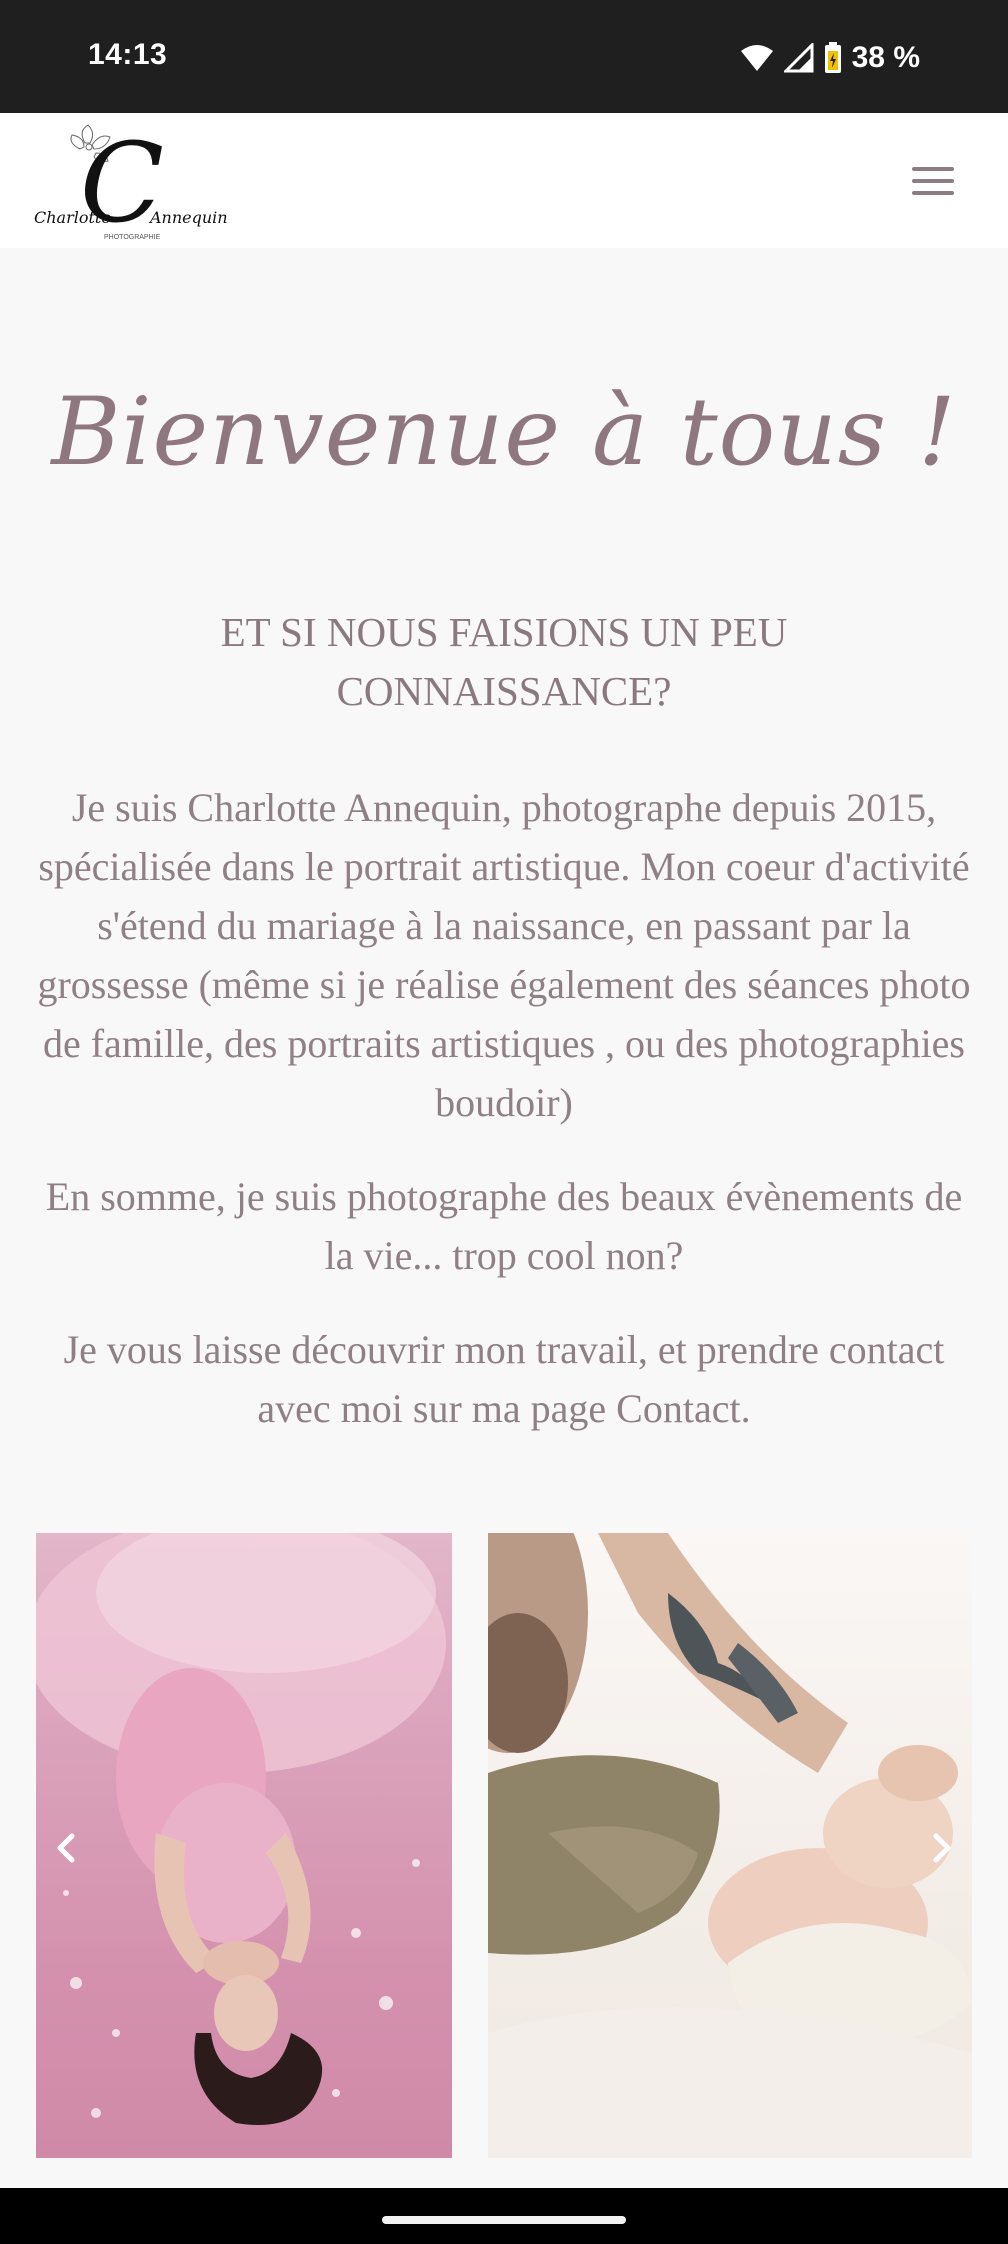  What do you see at coordinates (730, 1845) in the screenshot?
I see `carousel-photo-newborn` at bounding box center [730, 1845].